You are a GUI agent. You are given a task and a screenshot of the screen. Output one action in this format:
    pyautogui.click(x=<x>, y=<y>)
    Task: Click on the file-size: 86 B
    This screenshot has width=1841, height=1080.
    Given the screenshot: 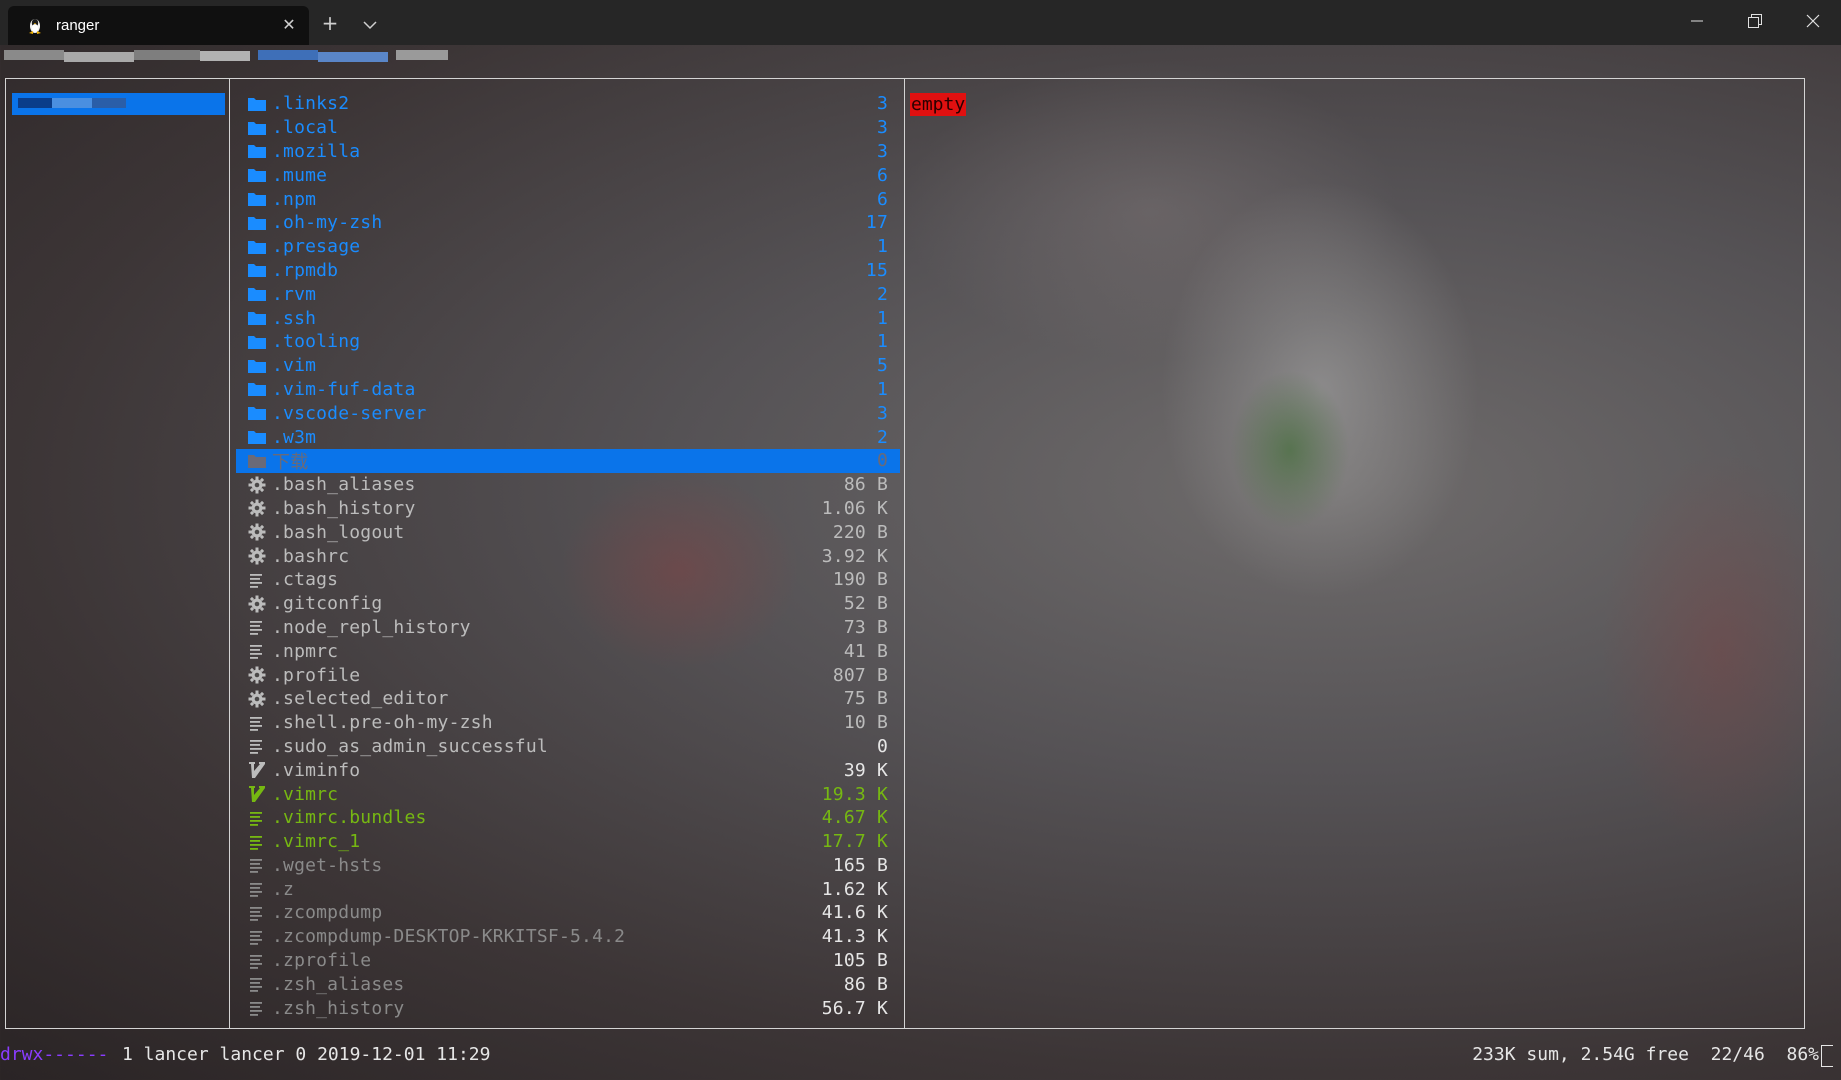 What is the action you would take?
    pyautogui.click(x=865, y=984)
    